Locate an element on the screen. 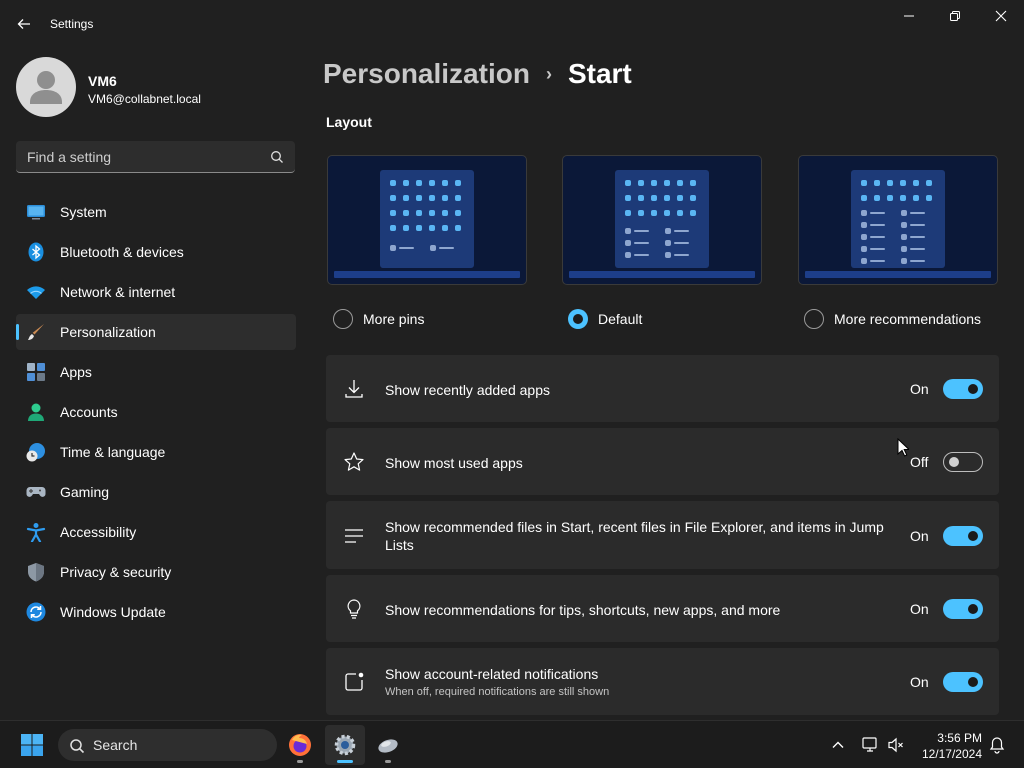 This screenshot has width=1024, height=768. sidebar-item-apps: Apps is located at coordinates (156, 372).